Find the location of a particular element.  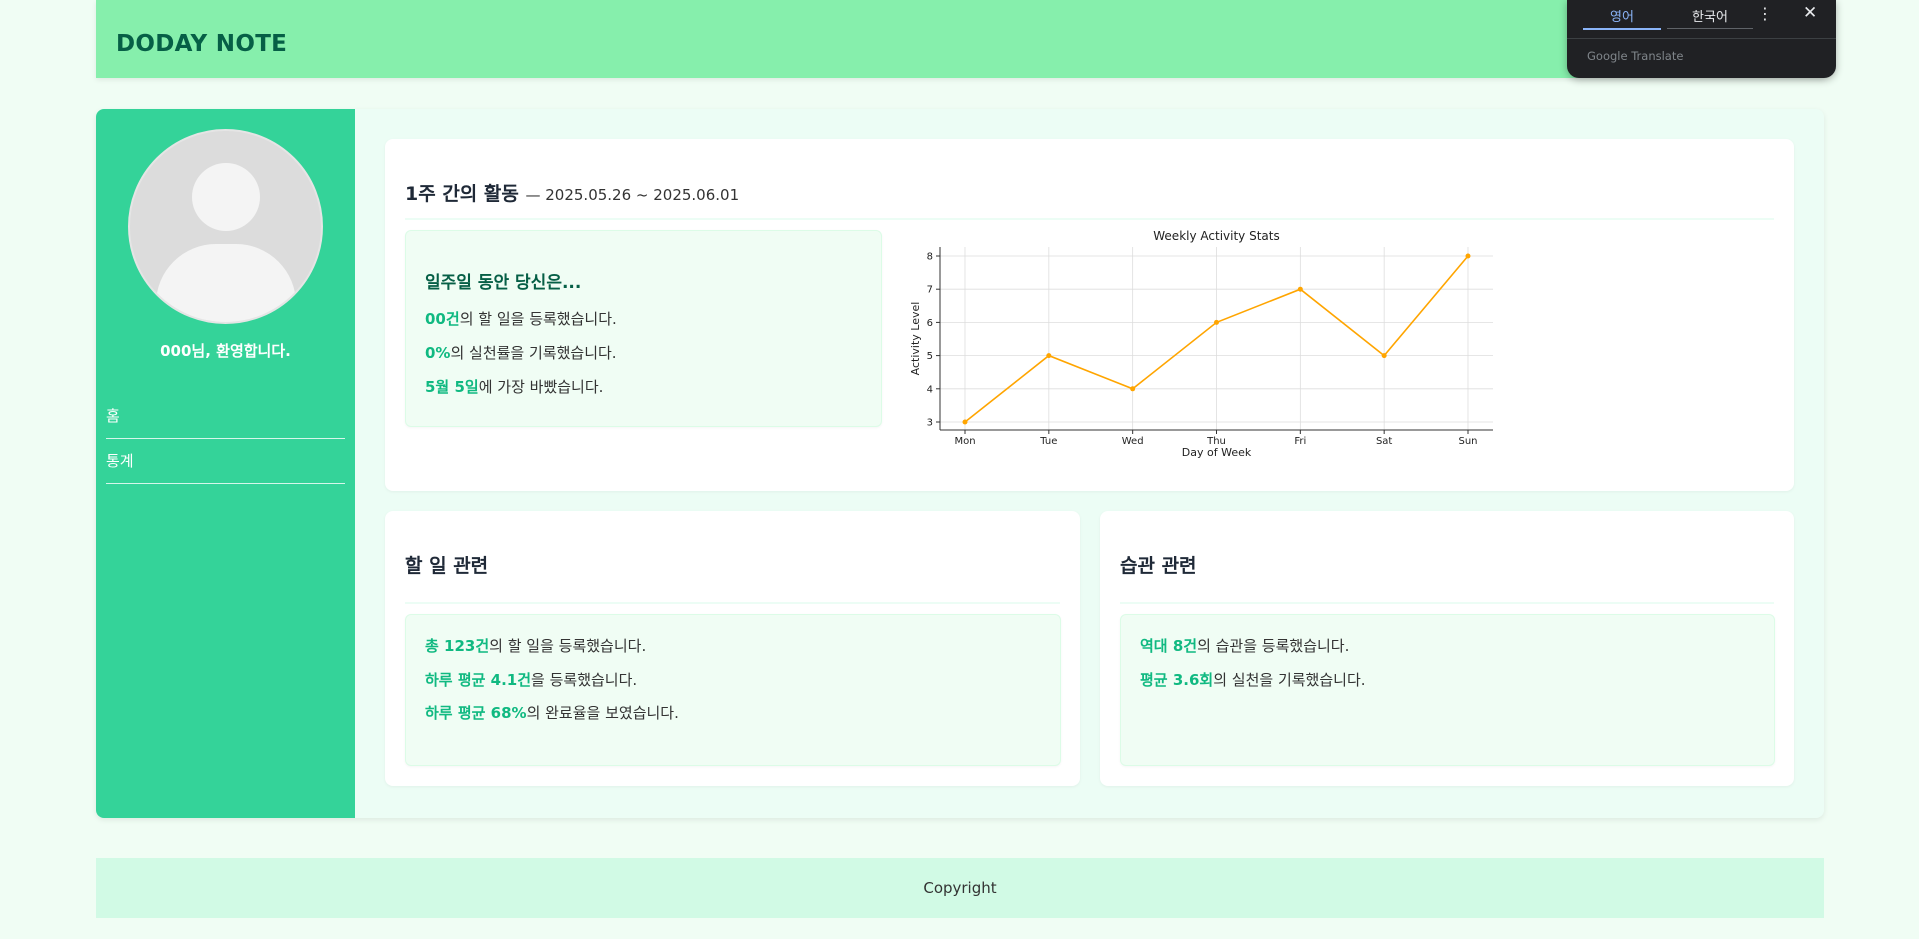

chart-x-tick-label: Sat is located at coordinates (1384, 441).